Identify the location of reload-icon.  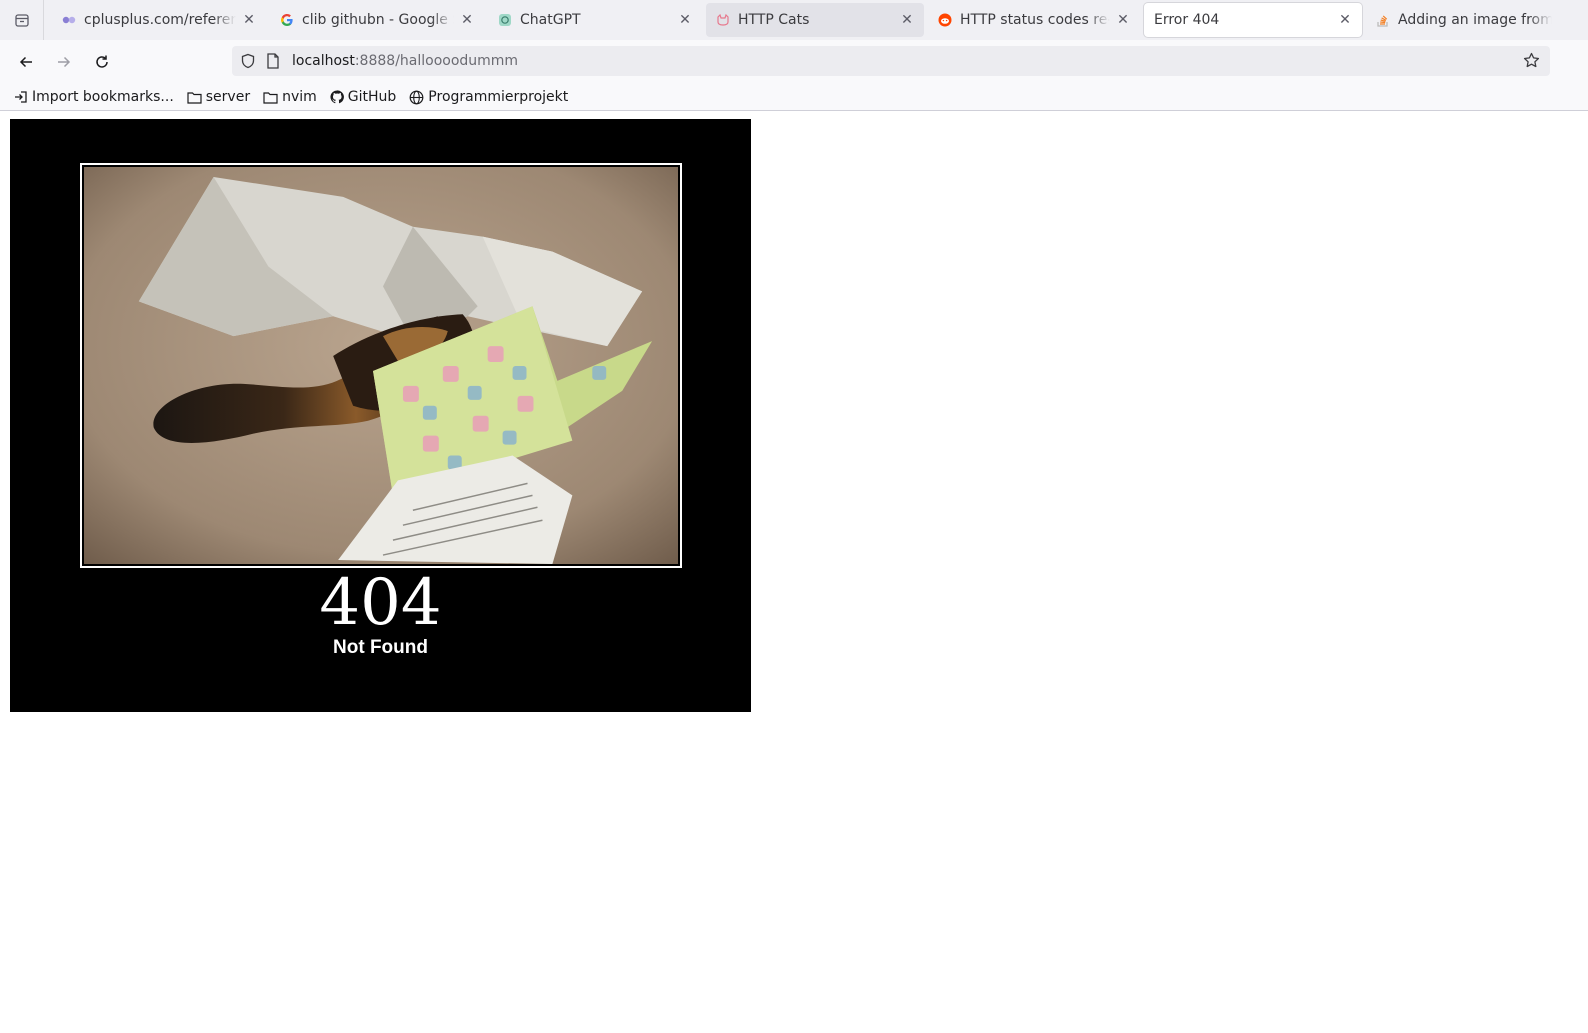
(102, 61).